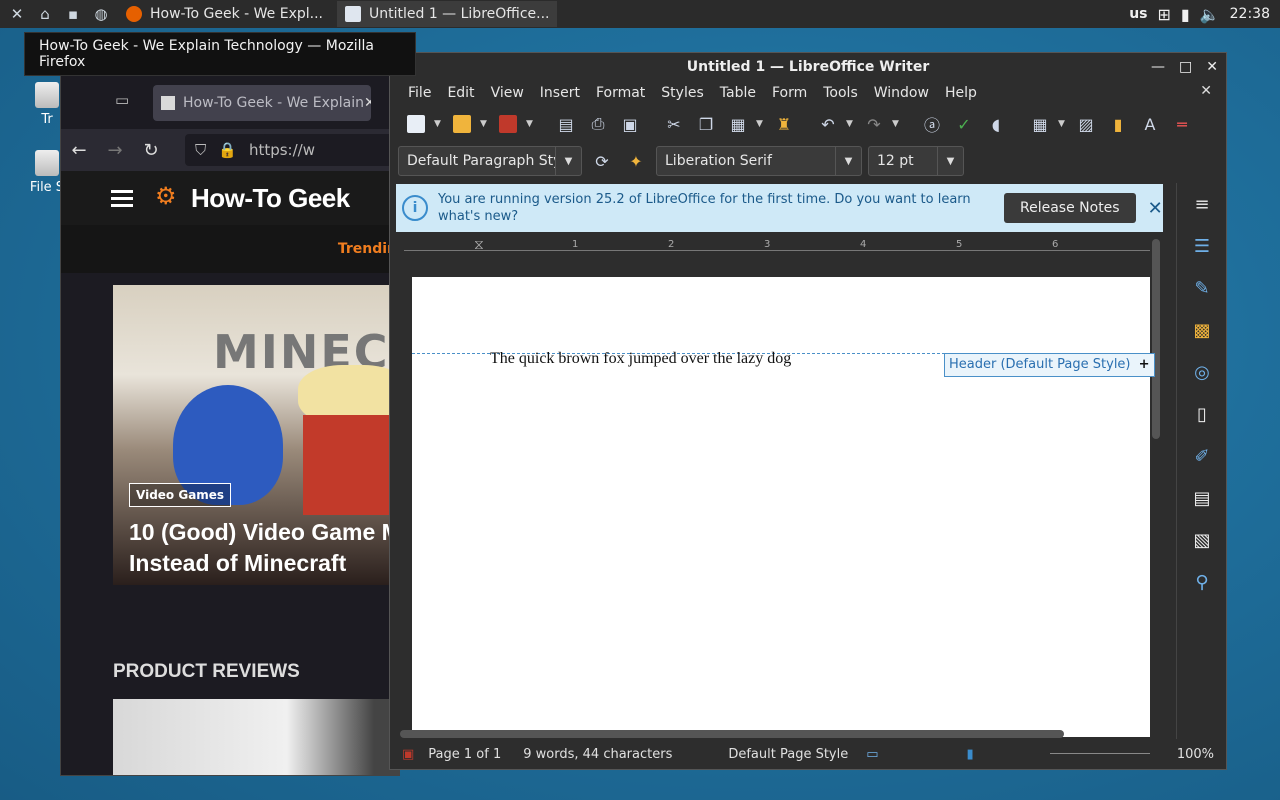  What do you see at coordinates (1201, 456) in the screenshot?
I see `style-inspector-icon: ✐` at bounding box center [1201, 456].